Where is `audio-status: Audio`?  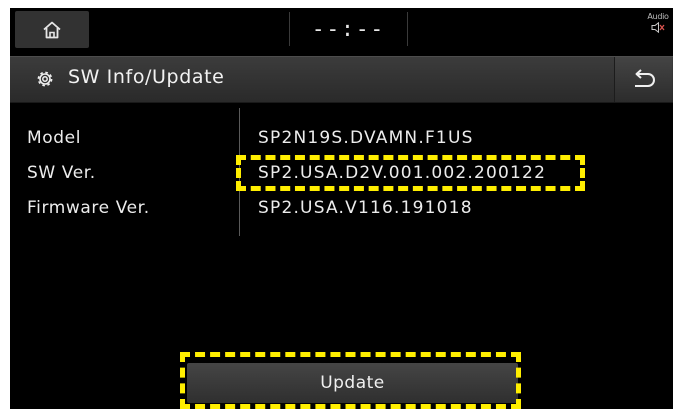
audio-status: Audio is located at coordinates (658, 22).